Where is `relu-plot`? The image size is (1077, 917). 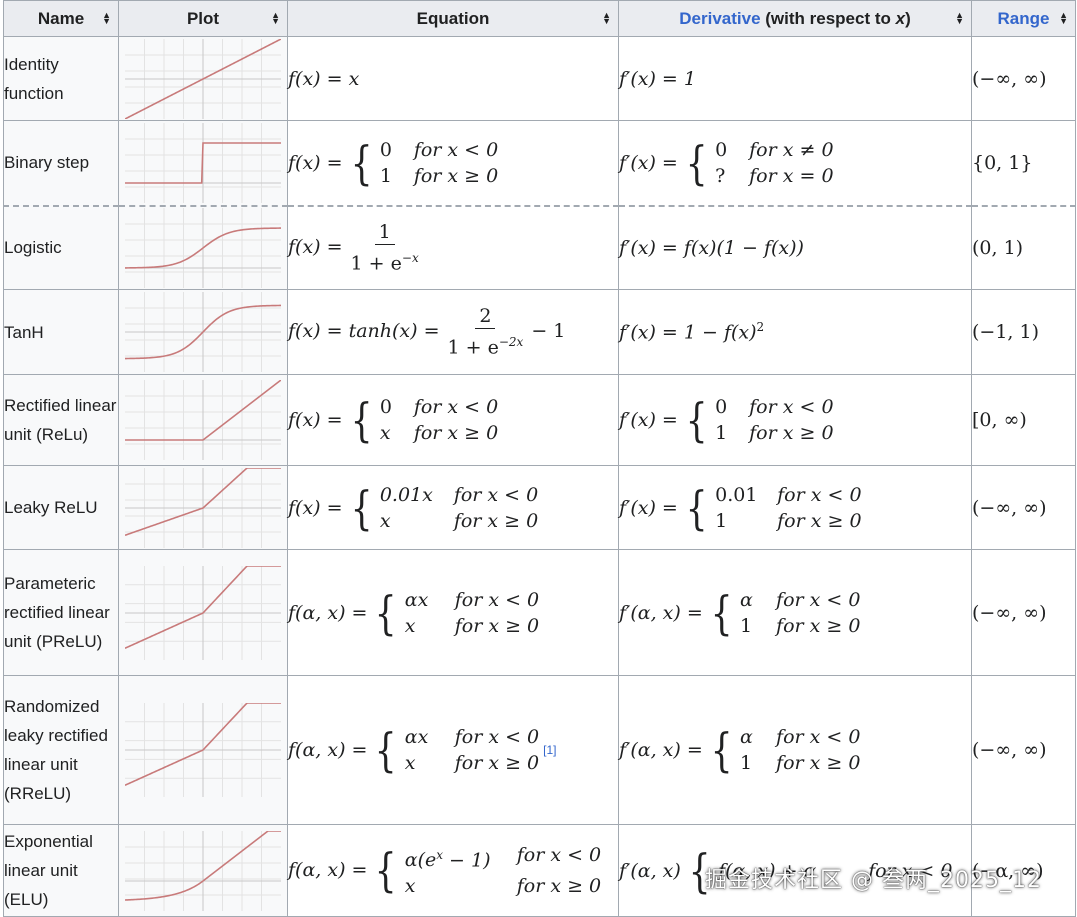 relu-plot is located at coordinates (203, 420).